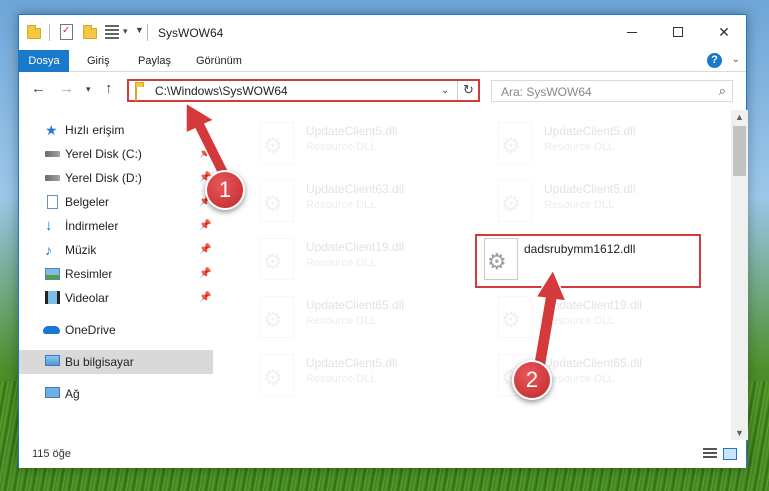 This screenshot has width=769, height=491. Describe the element at coordinates (382, 61) in the screenshot. I see `ribbon-tabs: Dosya Giriş Paylaş Görünüm ? ⌄` at that location.